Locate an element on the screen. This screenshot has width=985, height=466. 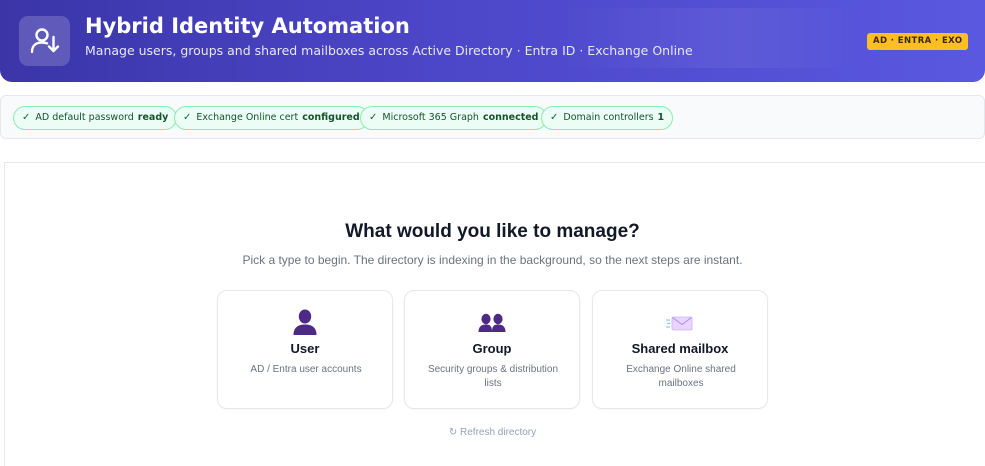
status-value: 1 is located at coordinates (661, 117).